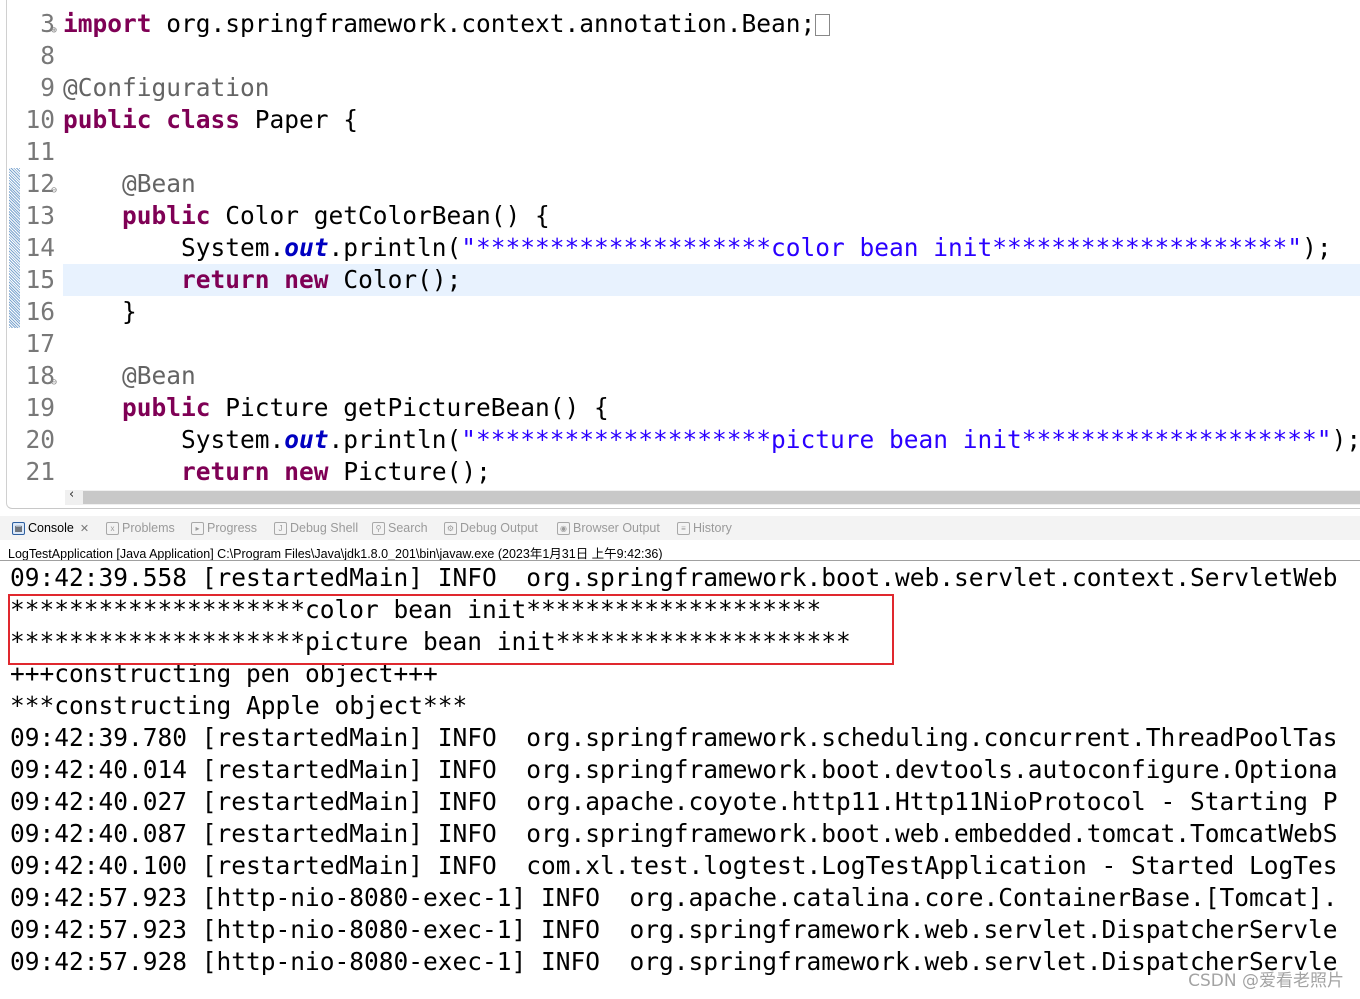 The width and height of the screenshot is (1360, 999). Describe the element at coordinates (680, 560) in the screenshot. I see `divider` at that location.